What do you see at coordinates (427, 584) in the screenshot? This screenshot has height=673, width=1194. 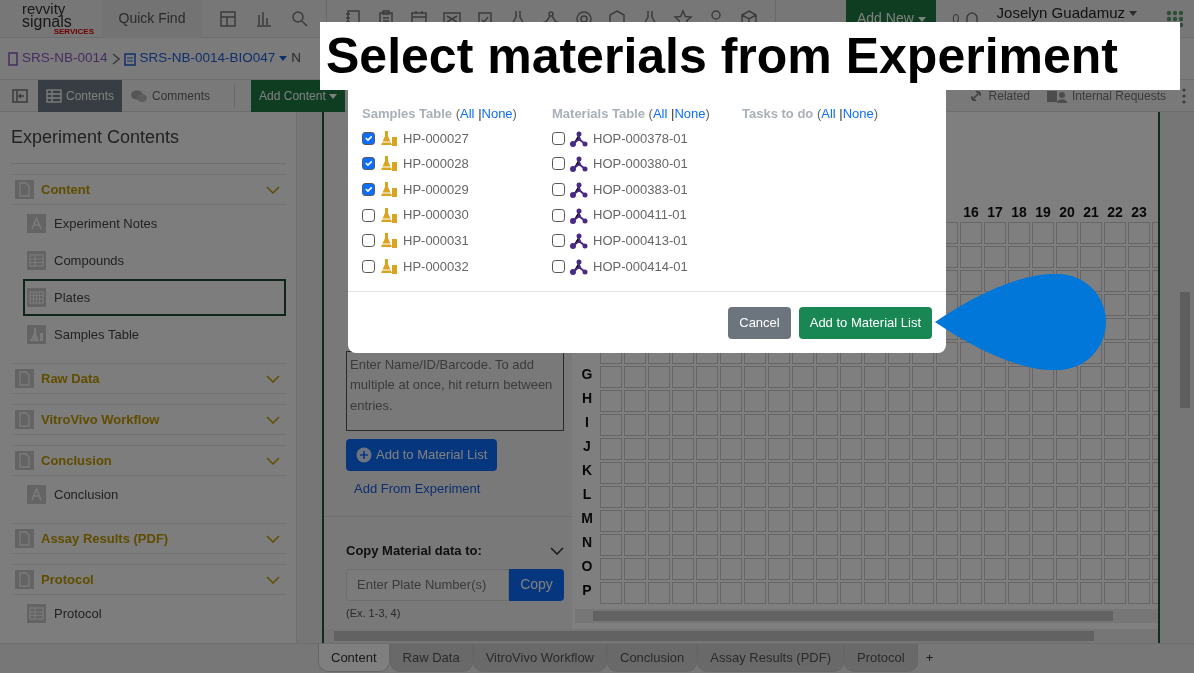 I see `plate-number-field: Enter Plate Number(s)` at bounding box center [427, 584].